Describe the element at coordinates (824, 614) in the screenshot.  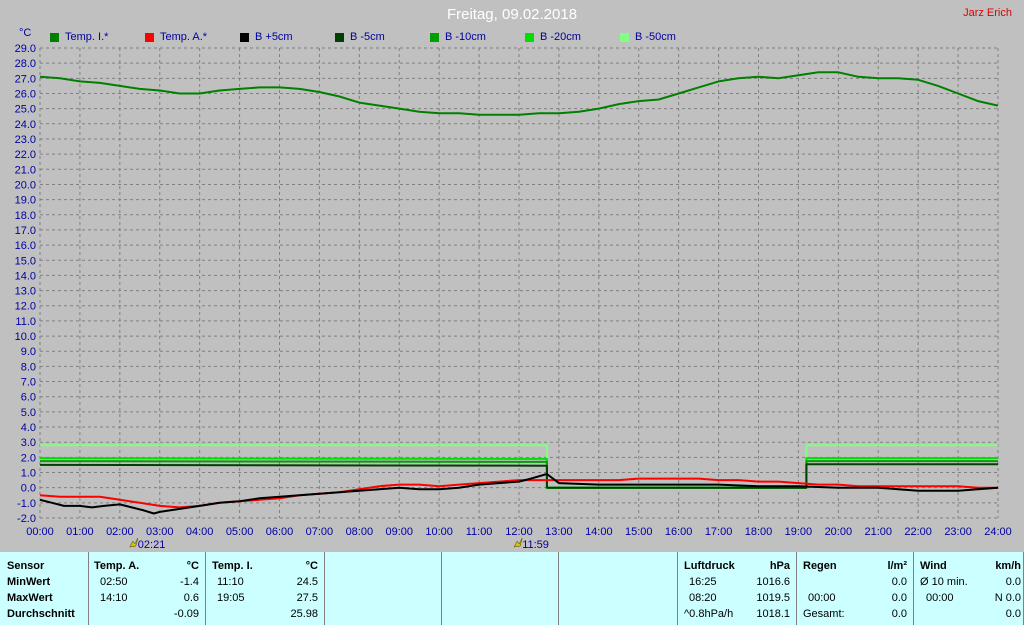
I see `rain-total-label: Gesamt:` at that location.